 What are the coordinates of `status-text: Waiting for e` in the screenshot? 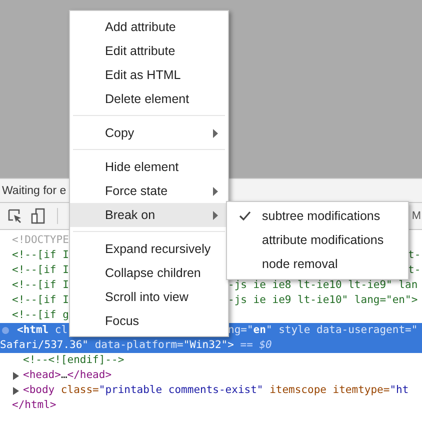 It's located at (34, 190).